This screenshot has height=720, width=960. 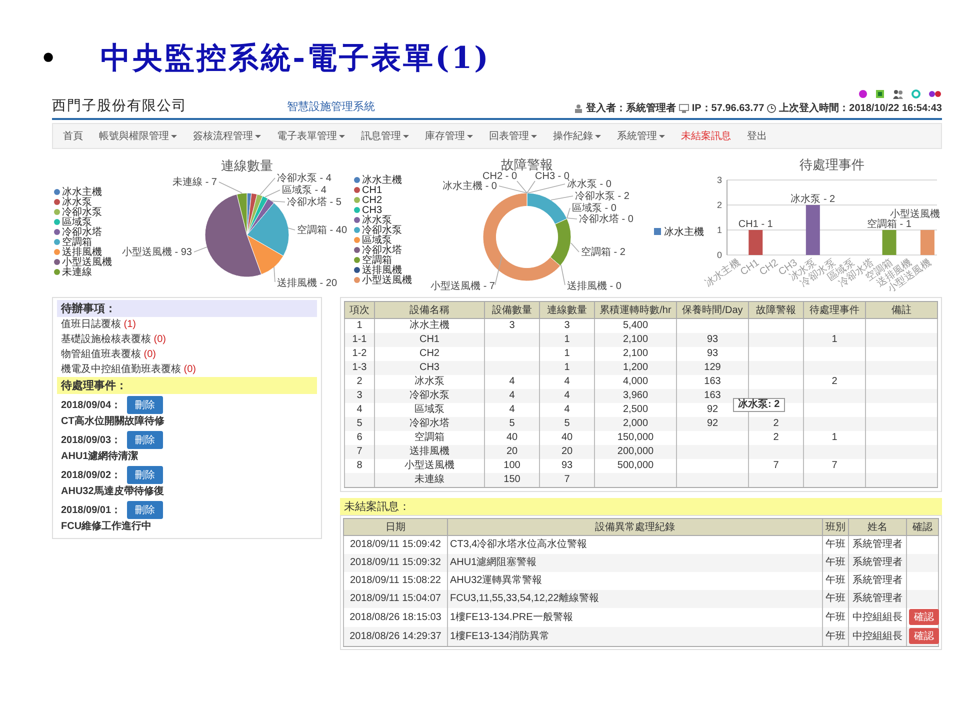 I want to click on table-cell: 2, so click(x=776, y=424).